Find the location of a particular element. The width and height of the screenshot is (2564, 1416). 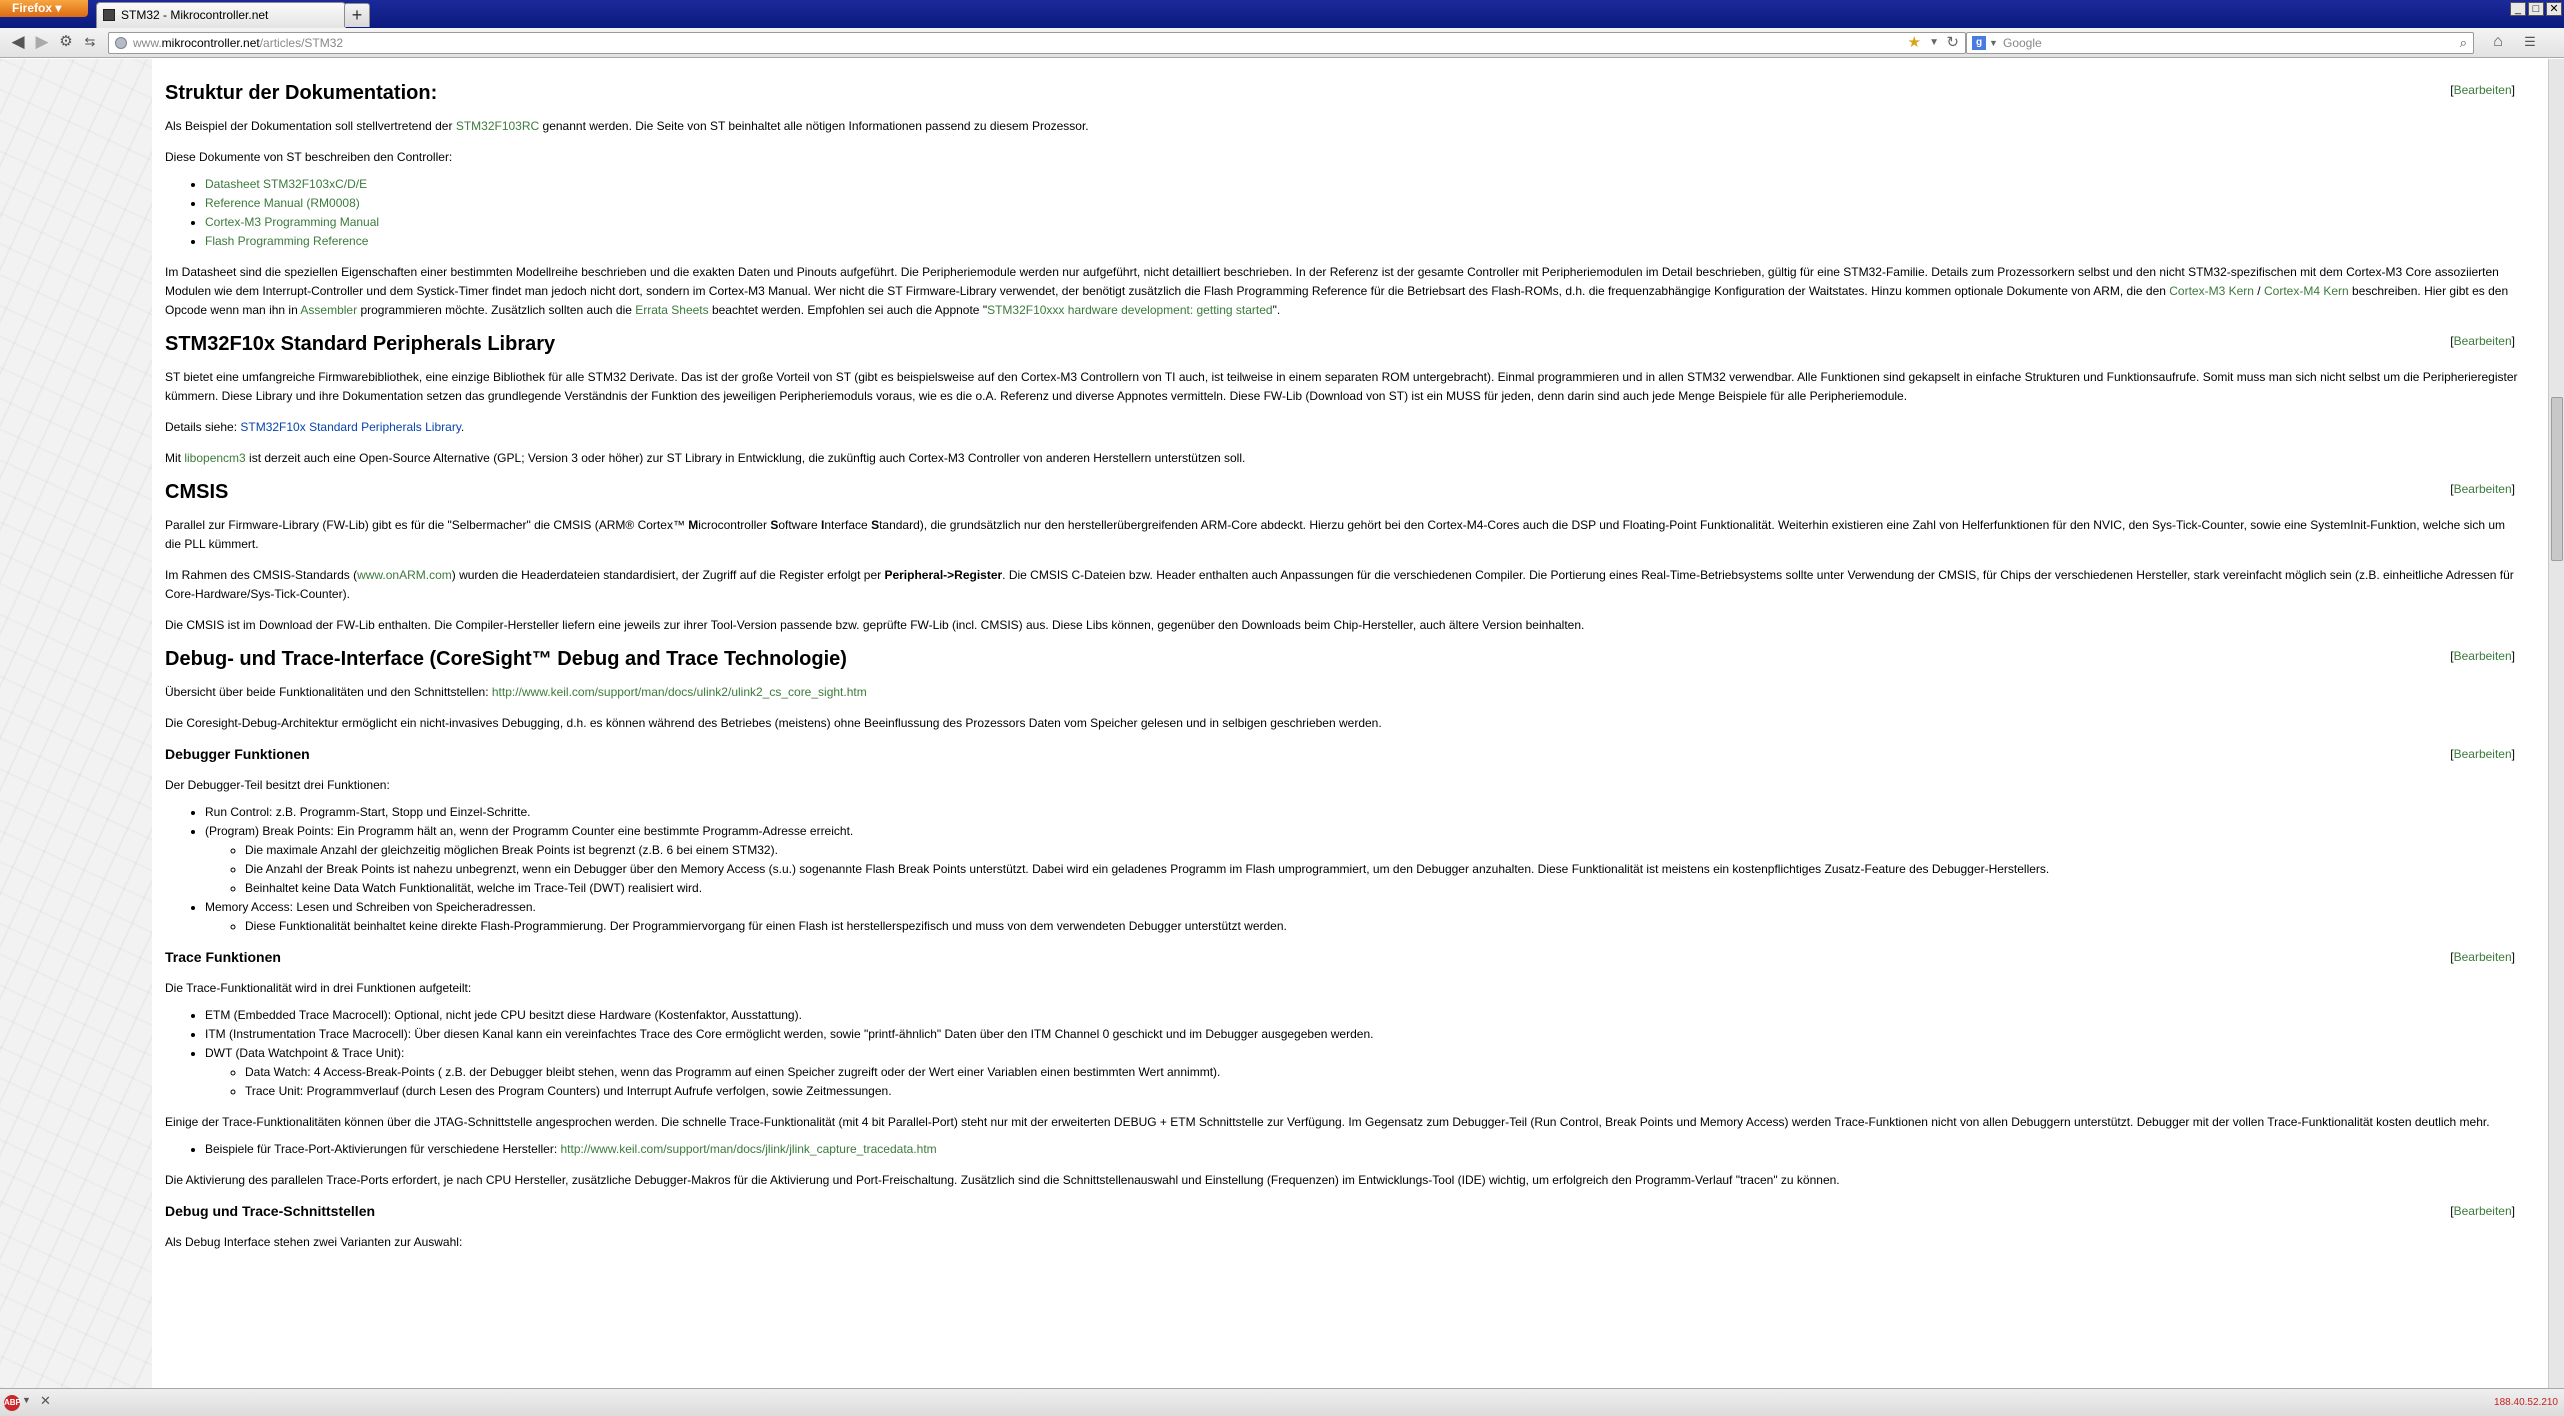

site-identity-icon is located at coordinates (121, 43).